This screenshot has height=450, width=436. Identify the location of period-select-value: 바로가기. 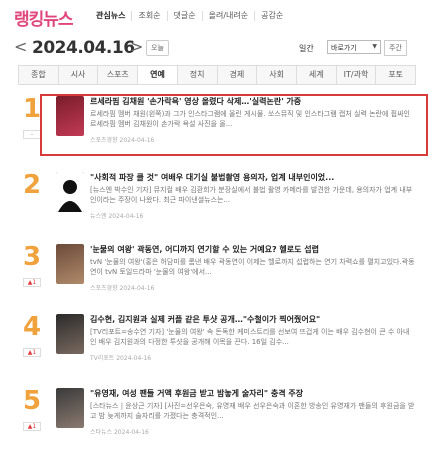
(344, 48).